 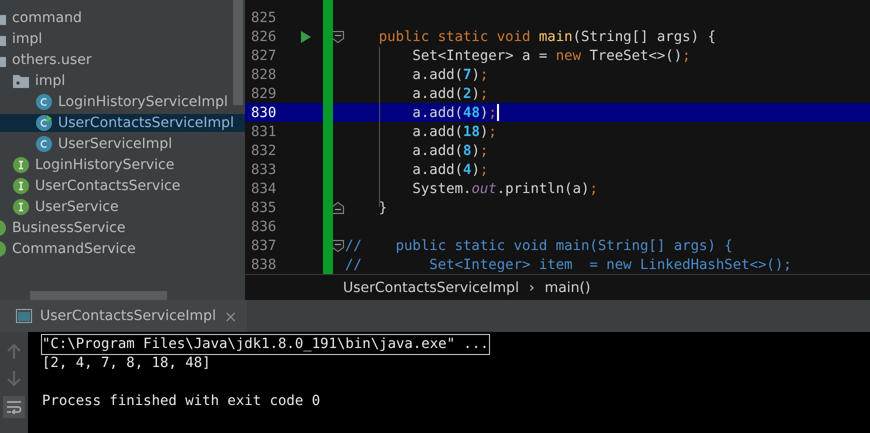 I want to click on line-number: 827, so click(x=264, y=56).